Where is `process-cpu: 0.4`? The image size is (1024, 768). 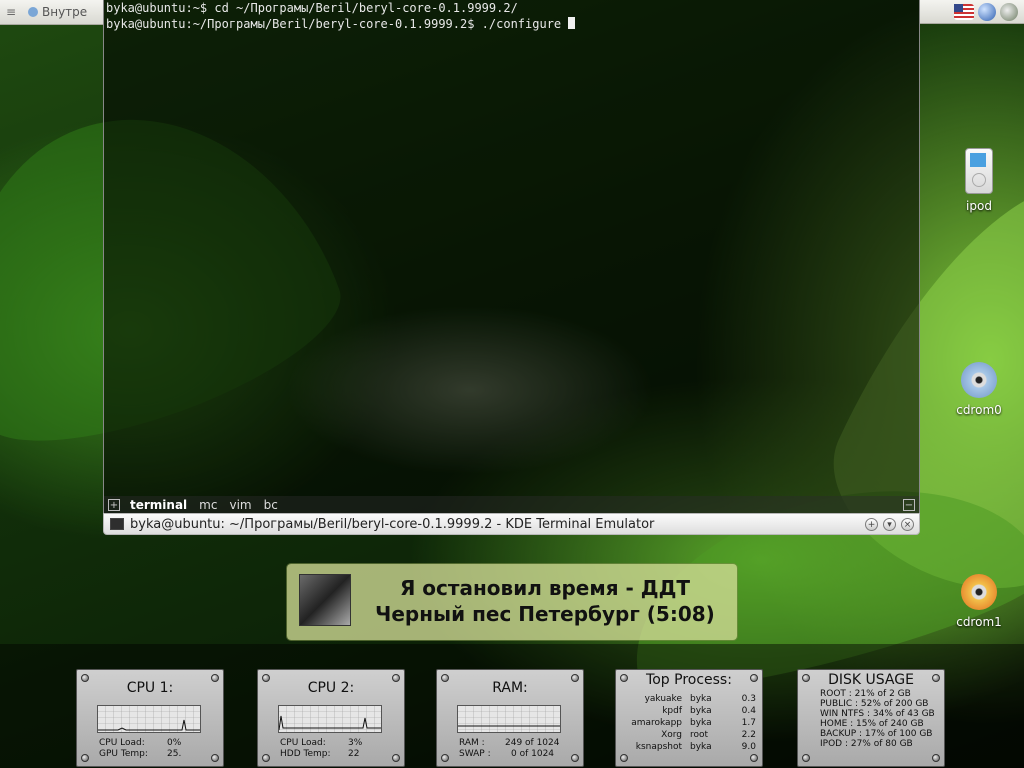
process-cpu: 0.4 is located at coordinates (748, 711).